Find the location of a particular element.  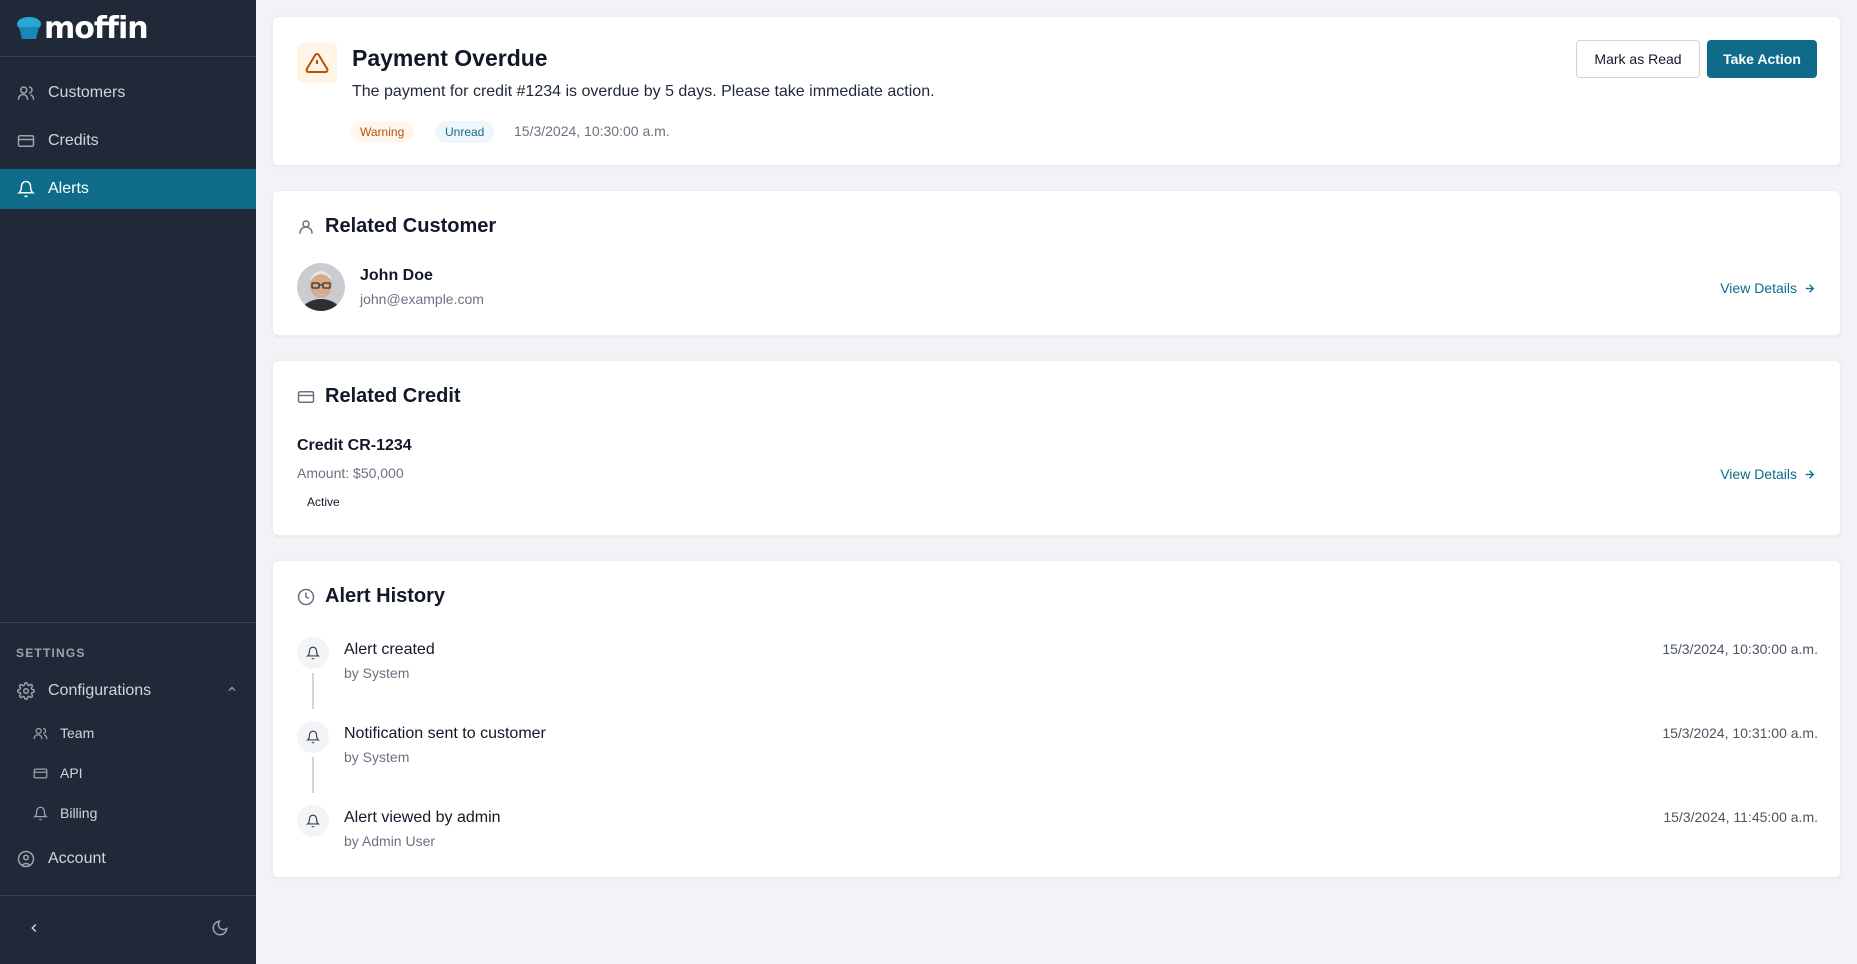

settings-section-label: SETTINGS is located at coordinates (51, 653).